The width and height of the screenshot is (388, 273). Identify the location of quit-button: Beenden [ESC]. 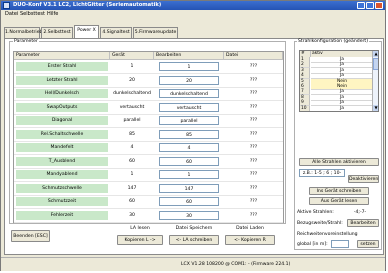
(30, 236).